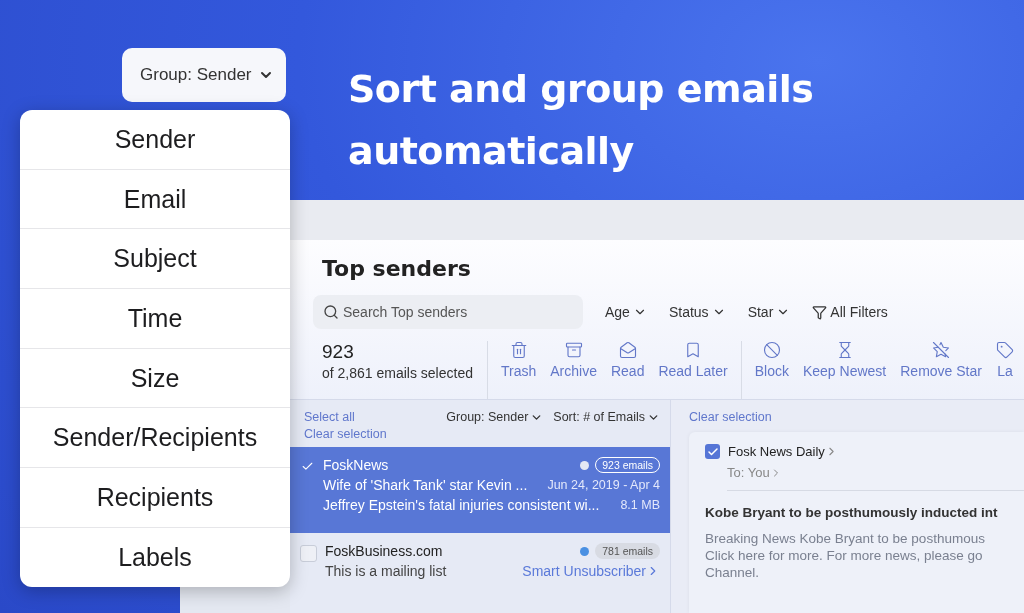 The image size is (1024, 613). What do you see at coordinates (384, 551) in the screenshot?
I see `sender-name: FoskBusiness.com` at bounding box center [384, 551].